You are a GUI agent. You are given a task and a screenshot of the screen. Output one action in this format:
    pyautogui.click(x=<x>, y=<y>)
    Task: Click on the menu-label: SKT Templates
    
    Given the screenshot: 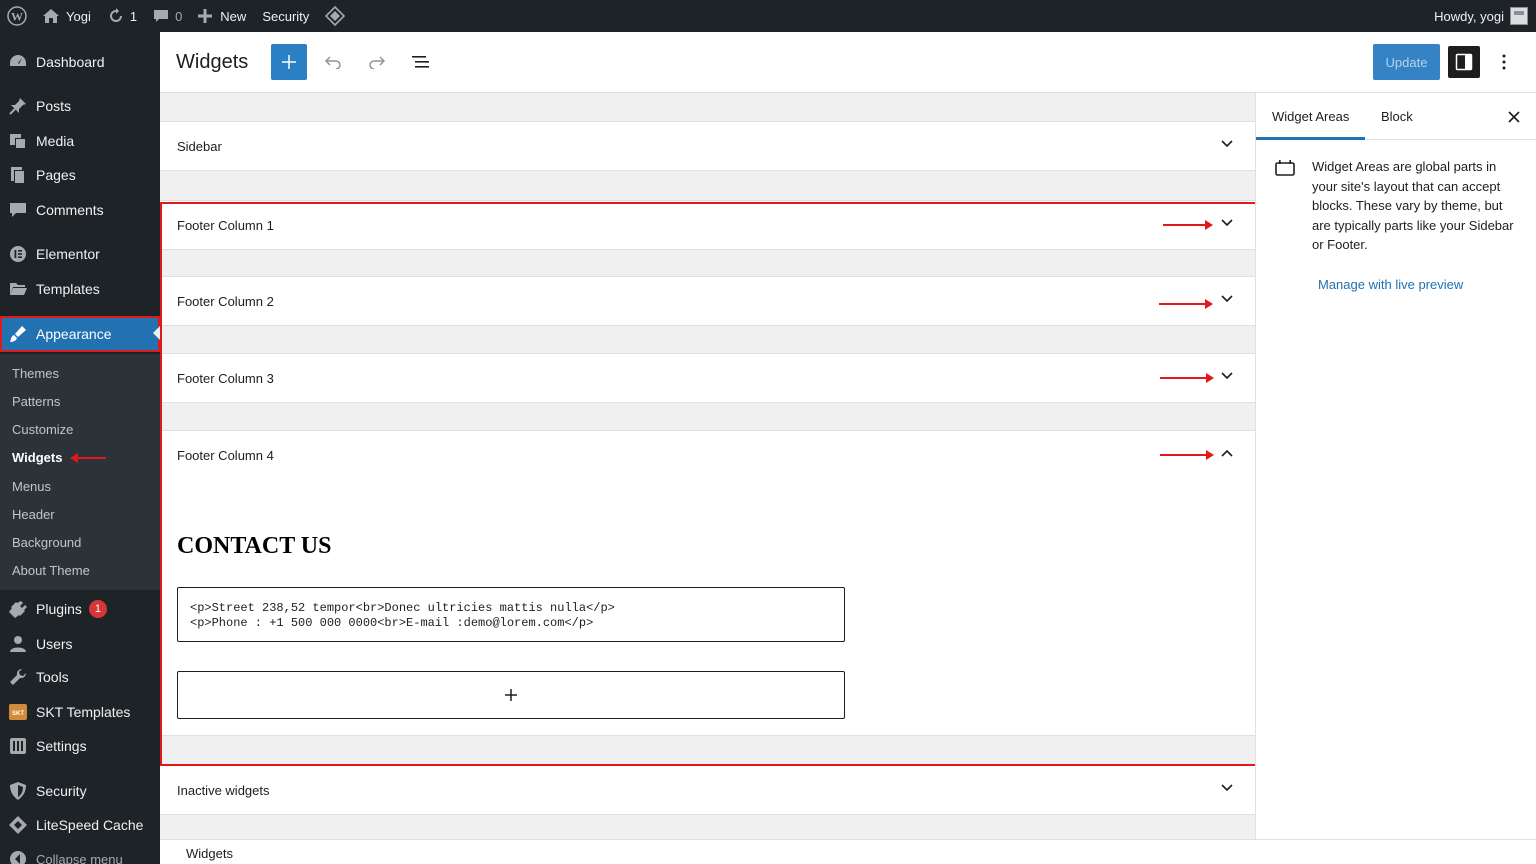 What is the action you would take?
    pyautogui.click(x=83, y=712)
    